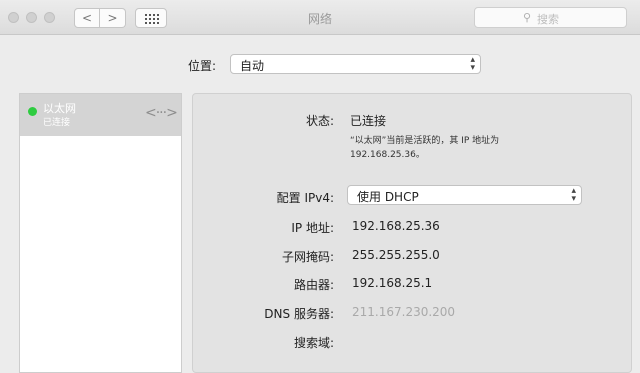 Image resolution: width=640 pixels, height=373 pixels. I want to click on location-value: 自动, so click(252, 66).